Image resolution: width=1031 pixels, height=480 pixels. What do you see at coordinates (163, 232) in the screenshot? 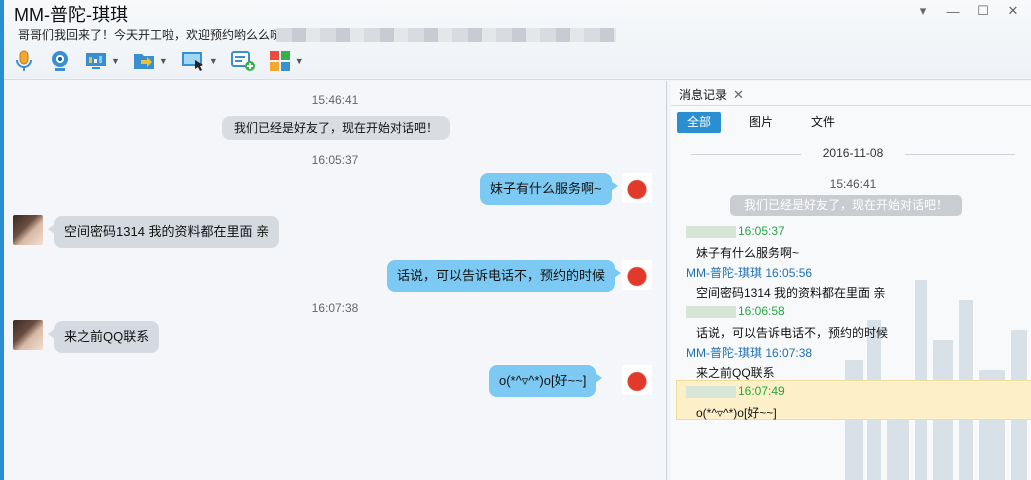
I see `message-bubble-incoming: 空间密码1314 我的资料都在里面 亲` at bounding box center [163, 232].